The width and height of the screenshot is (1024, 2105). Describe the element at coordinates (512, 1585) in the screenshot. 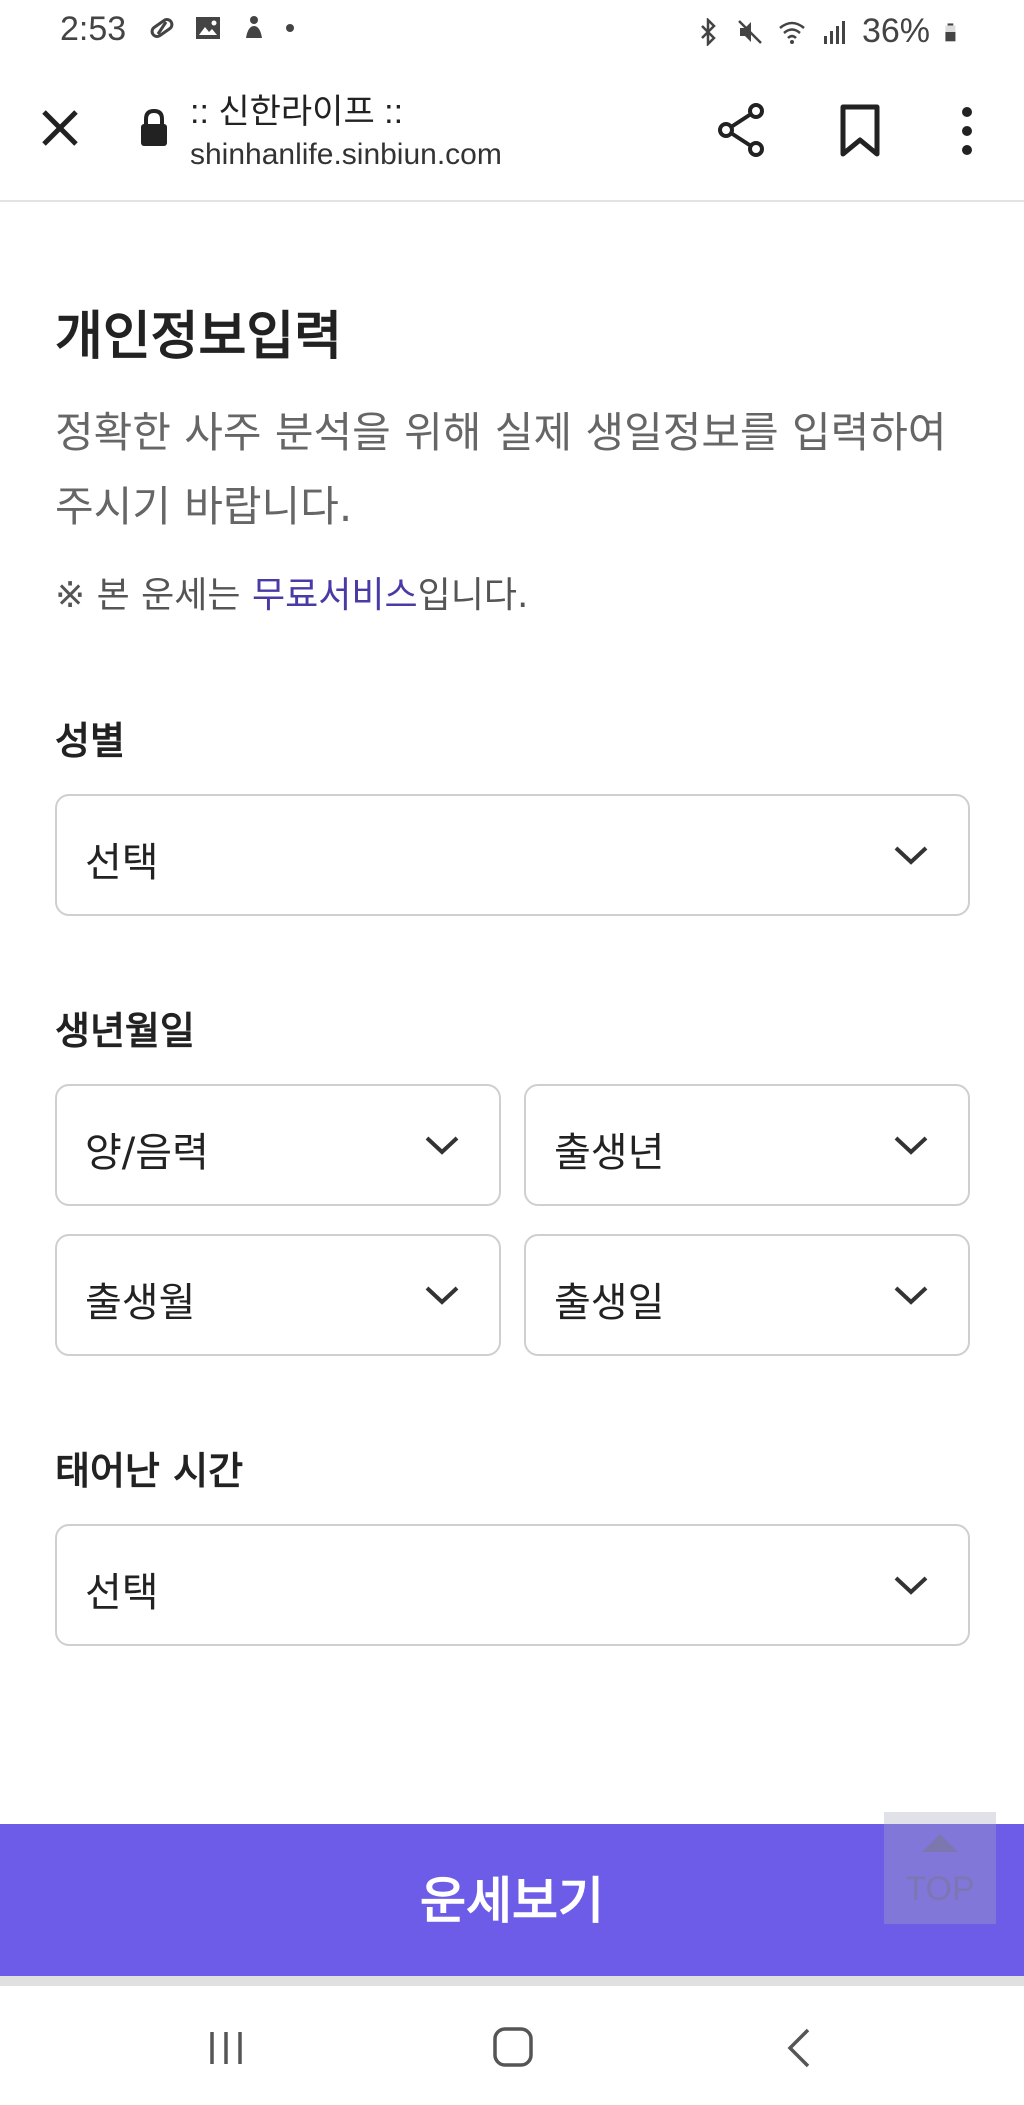

I see `birth-time-select: 선택` at that location.